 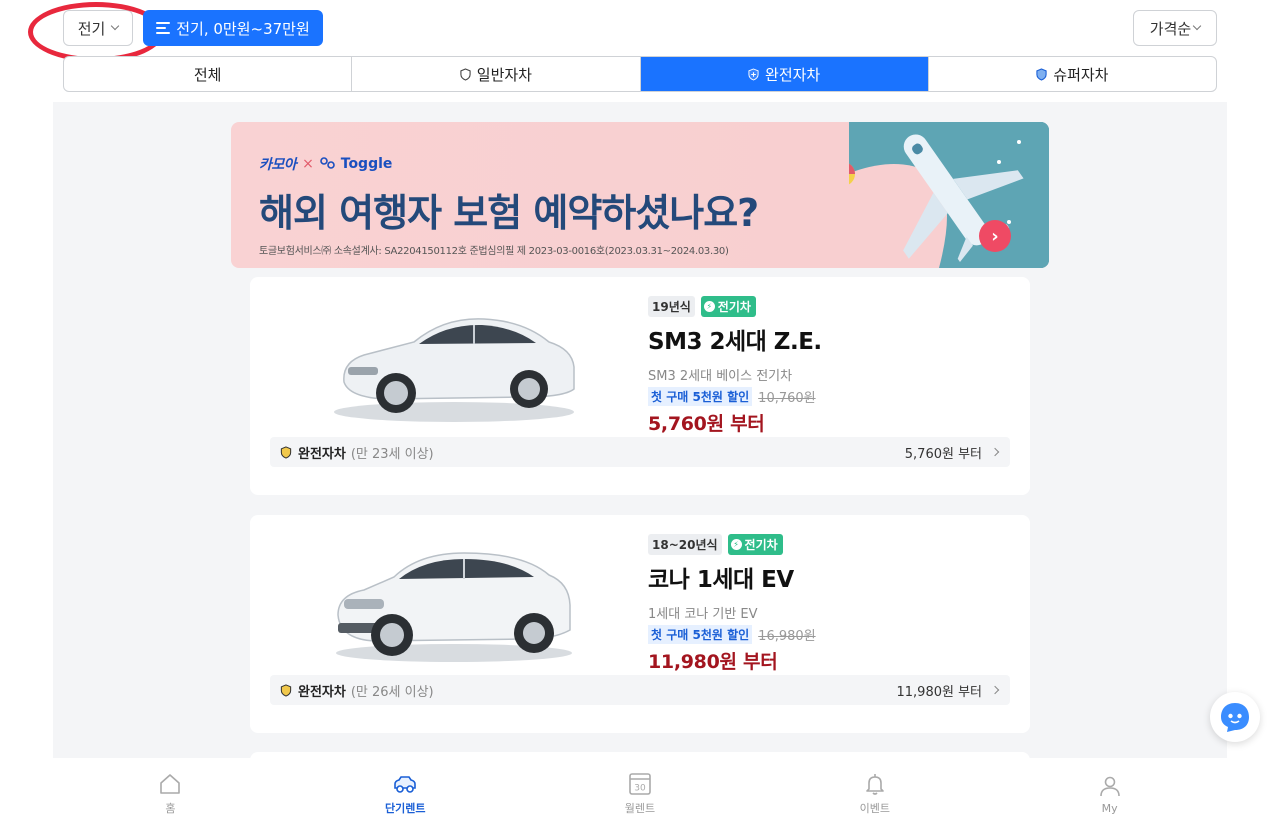 What do you see at coordinates (1041, 74) in the screenshot?
I see `shield-blue-icon` at bounding box center [1041, 74].